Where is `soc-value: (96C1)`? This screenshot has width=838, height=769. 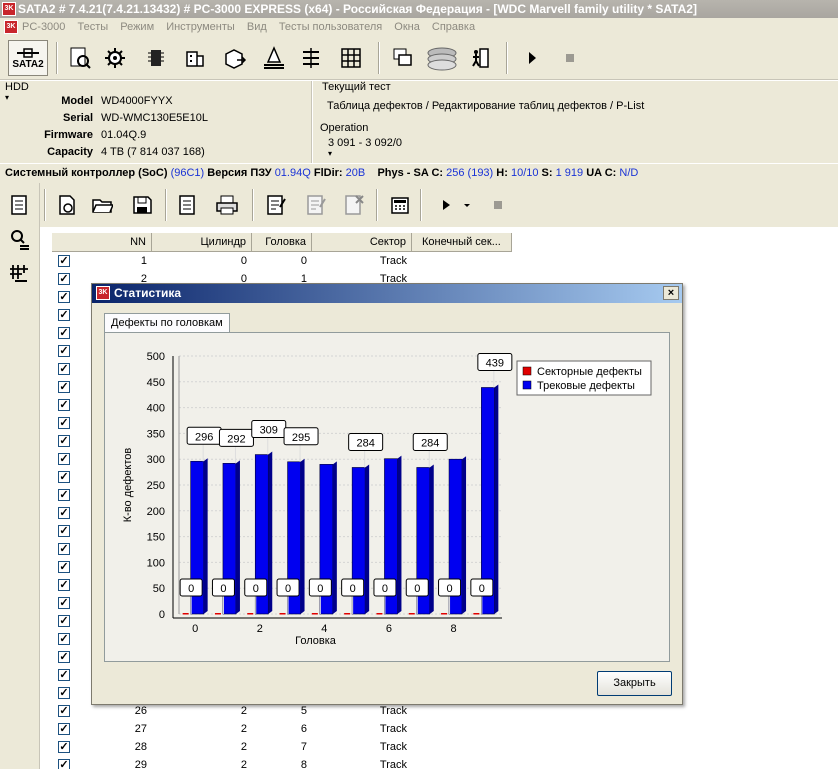 soc-value: (96C1) is located at coordinates (187, 173).